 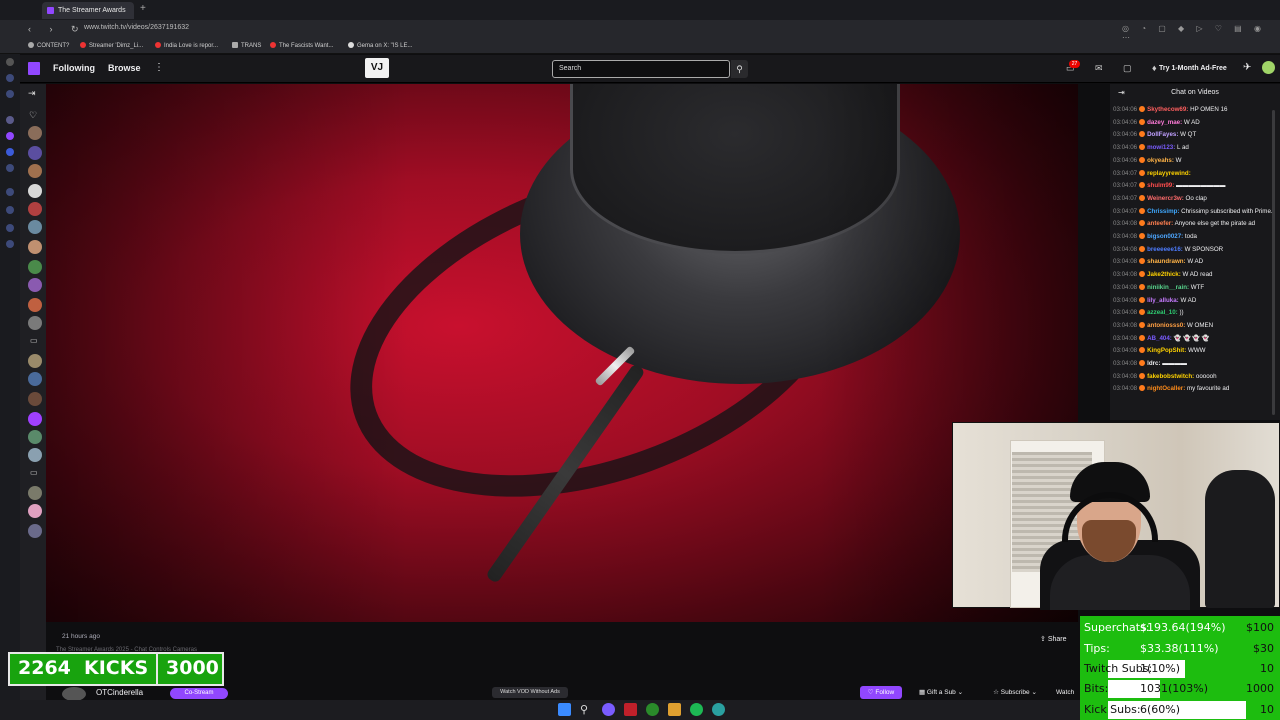 I want to click on chat-username: antoniosss0:, so click(x=1166, y=325).